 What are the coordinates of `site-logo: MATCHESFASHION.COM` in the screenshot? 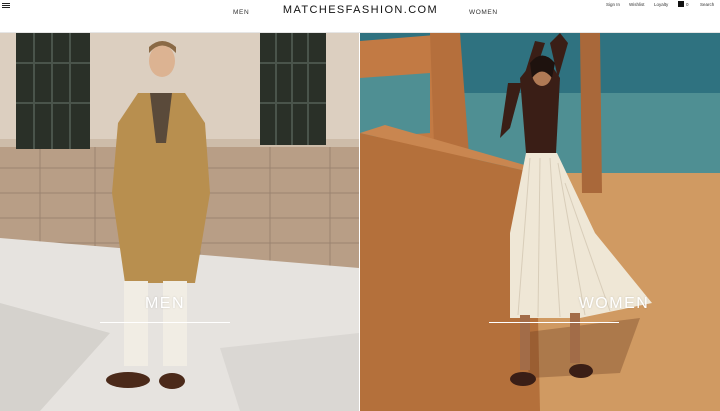 It's located at (360, 10).